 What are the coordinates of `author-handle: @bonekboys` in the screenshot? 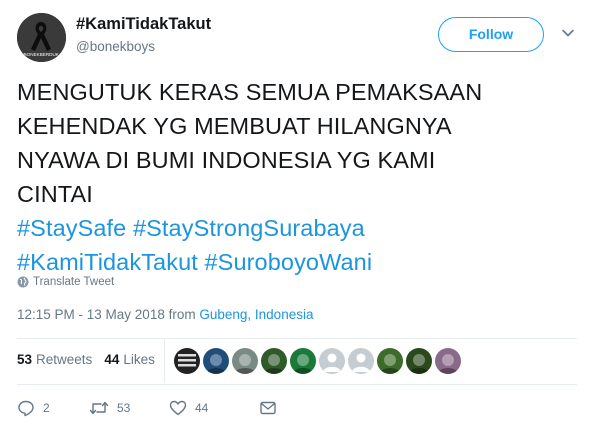 It's located at (115, 46).